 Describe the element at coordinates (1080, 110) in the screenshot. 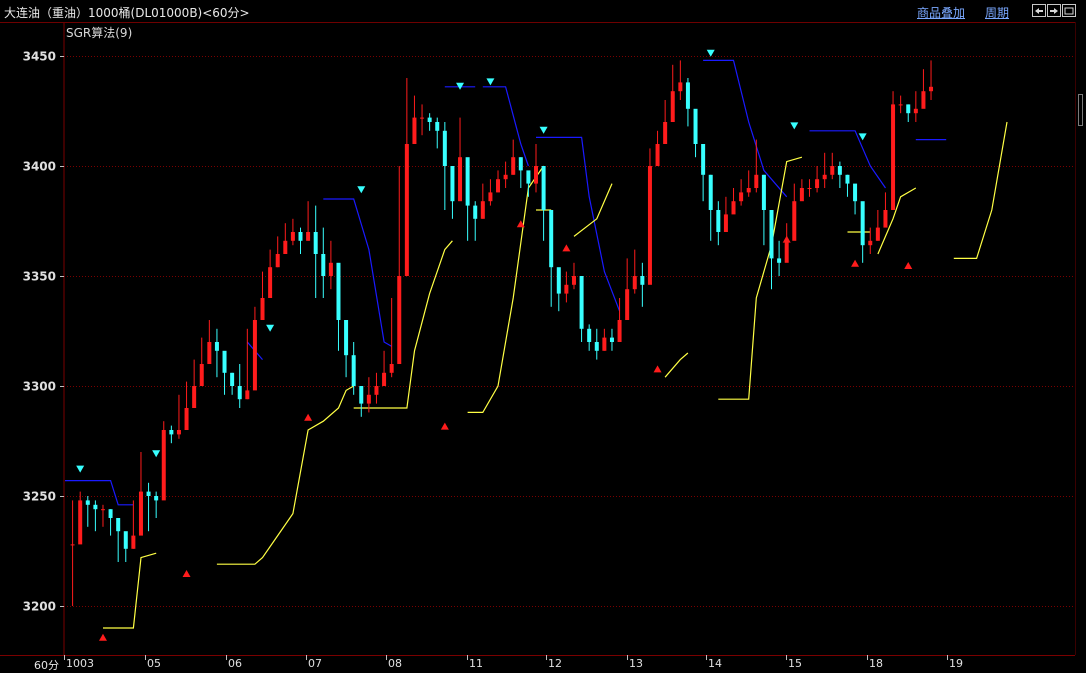

I see `scroll-thumb` at that location.